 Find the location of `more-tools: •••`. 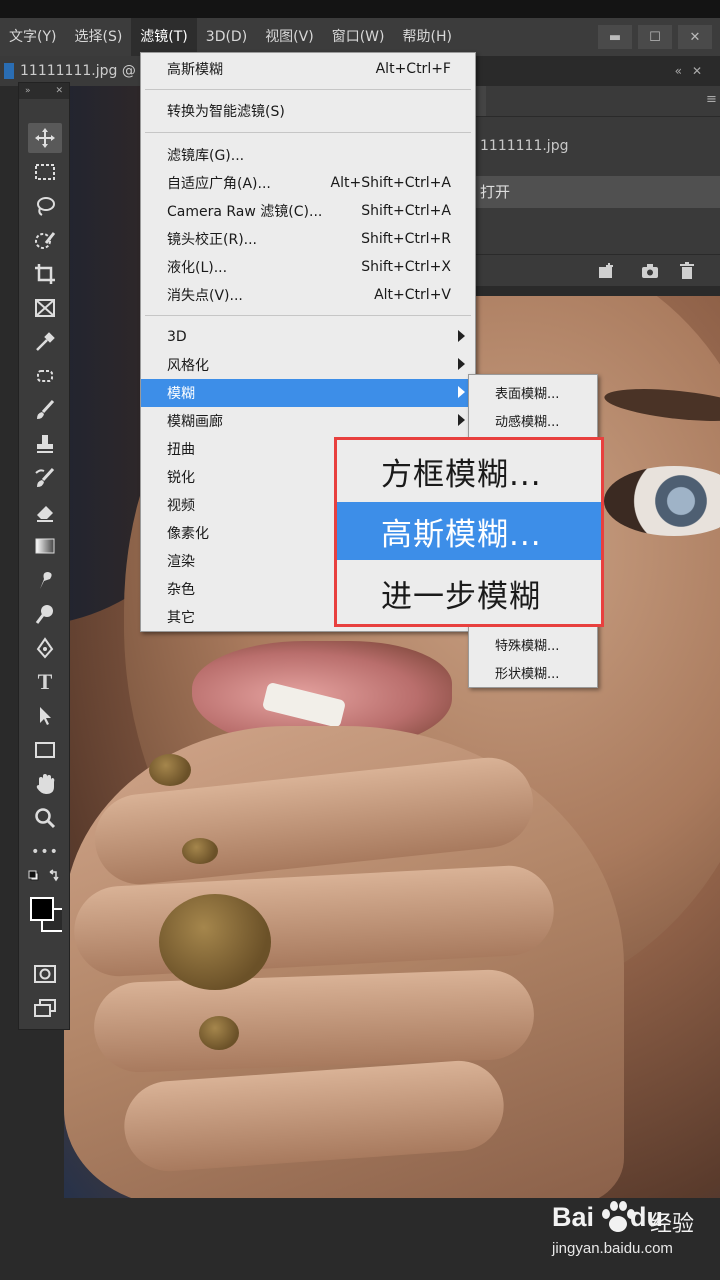

more-tools: ••• is located at coordinates (45, 852).